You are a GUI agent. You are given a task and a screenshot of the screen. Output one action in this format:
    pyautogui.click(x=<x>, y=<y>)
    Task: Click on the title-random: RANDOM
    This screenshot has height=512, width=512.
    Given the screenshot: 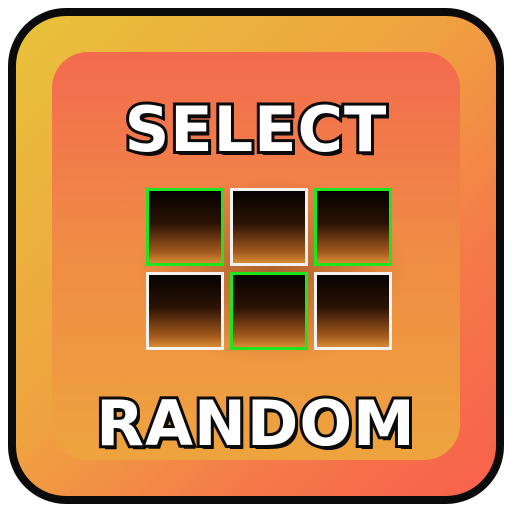 What is the action you would take?
    pyautogui.click(x=255, y=423)
    